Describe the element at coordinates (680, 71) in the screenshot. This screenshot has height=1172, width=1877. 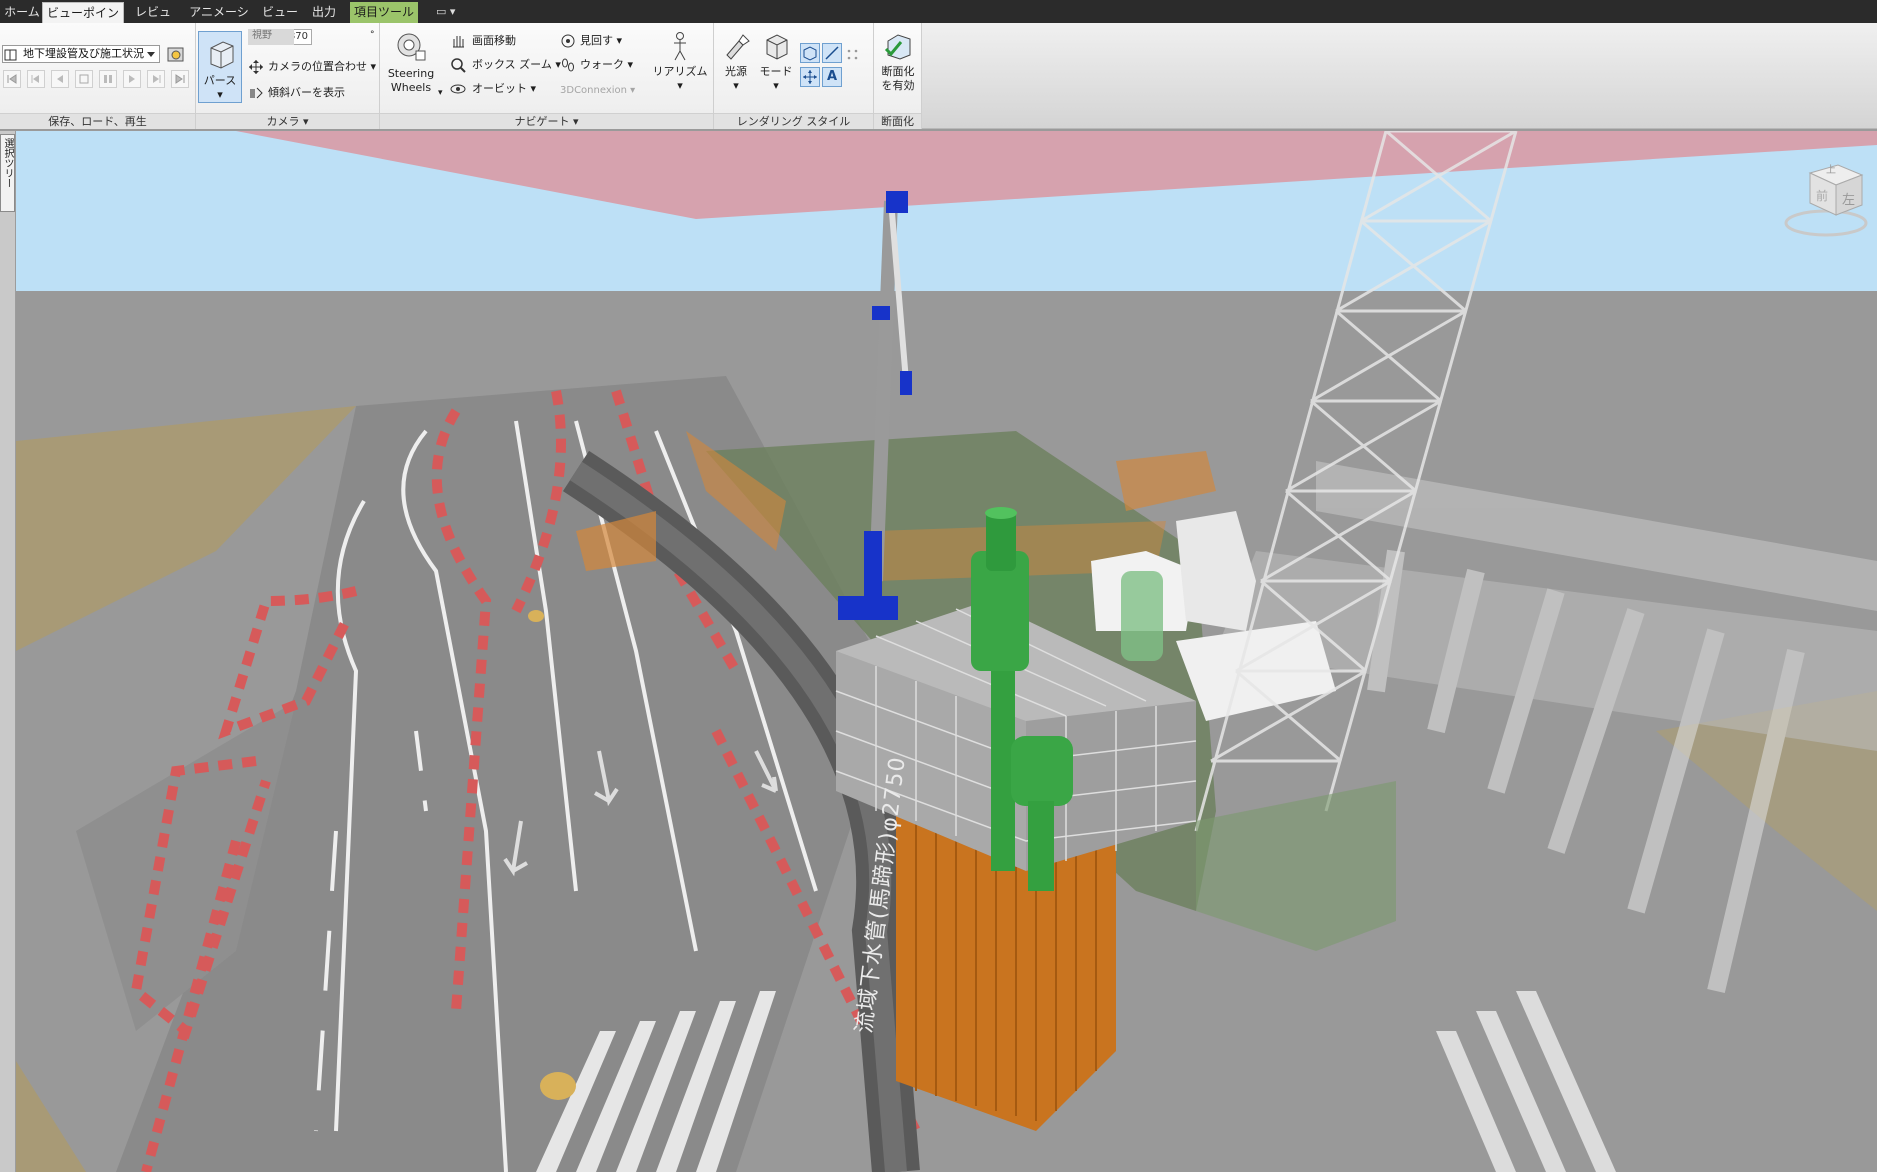
I see `realism-label: リアリズム` at that location.